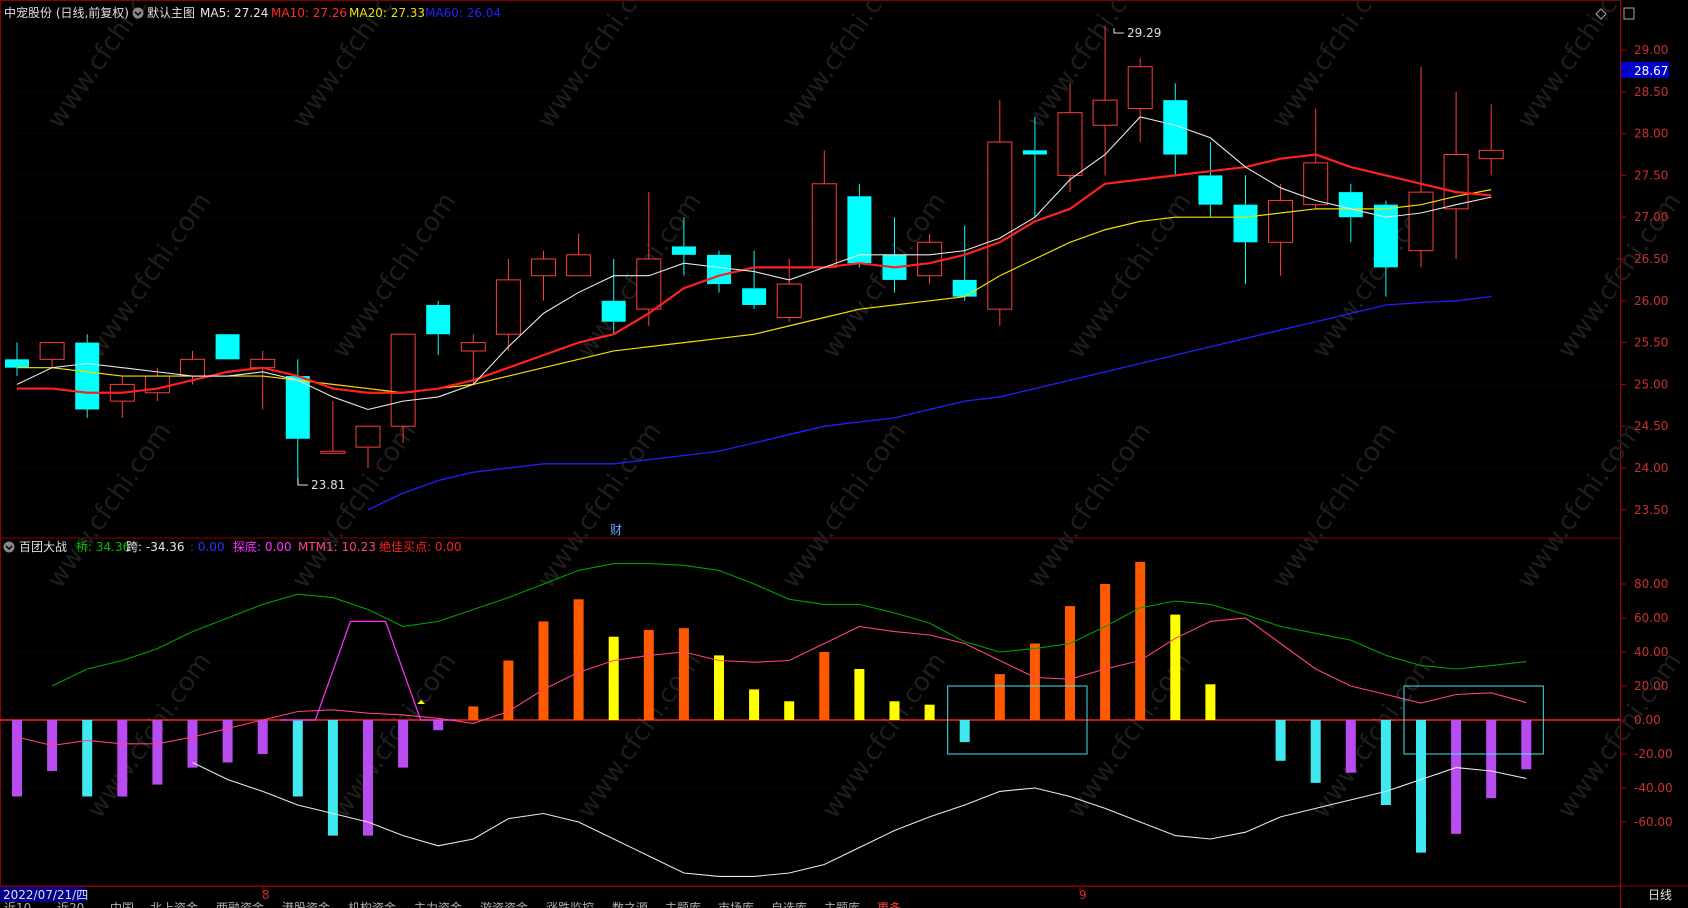 This screenshot has width=1688, height=908. What do you see at coordinates (240, 904) in the screenshot?
I see `bottom-tab: 两融资金` at bounding box center [240, 904].